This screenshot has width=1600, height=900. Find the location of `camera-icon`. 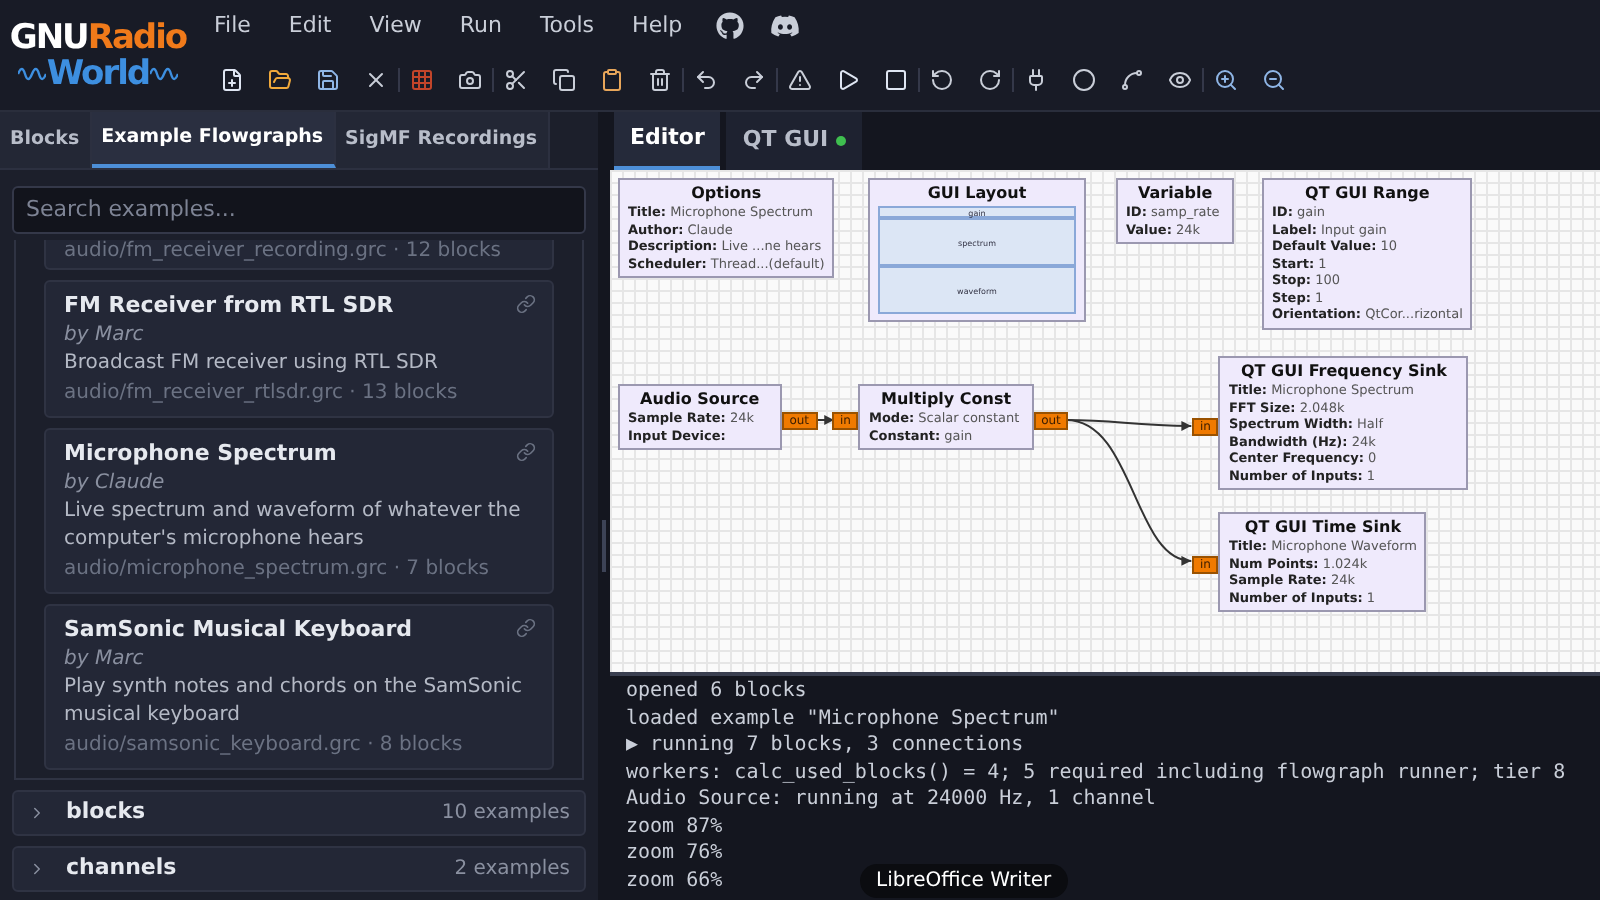

camera-icon is located at coordinates (470, 80).